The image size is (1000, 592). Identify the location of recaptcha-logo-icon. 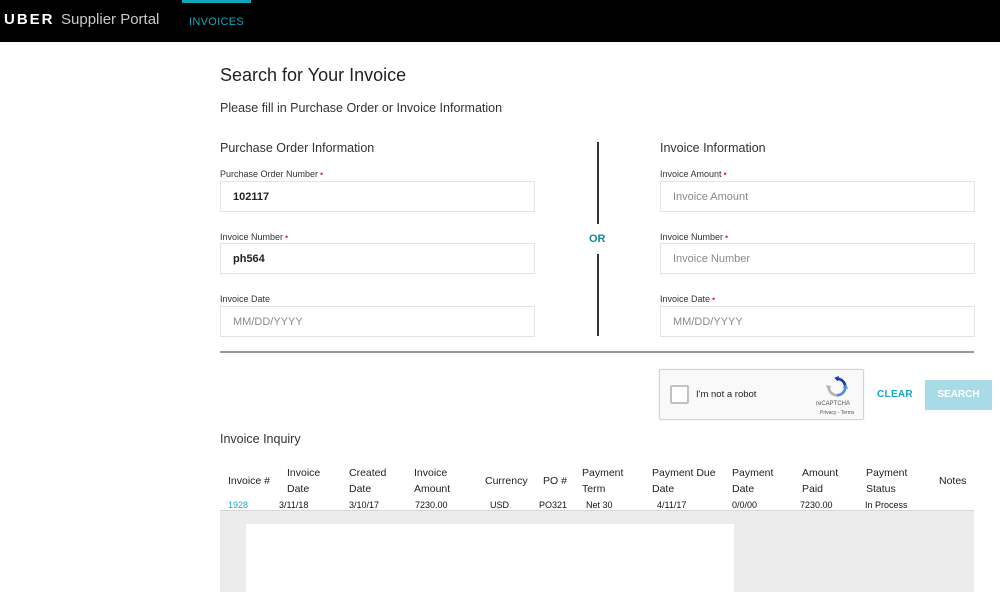
(837, 386).